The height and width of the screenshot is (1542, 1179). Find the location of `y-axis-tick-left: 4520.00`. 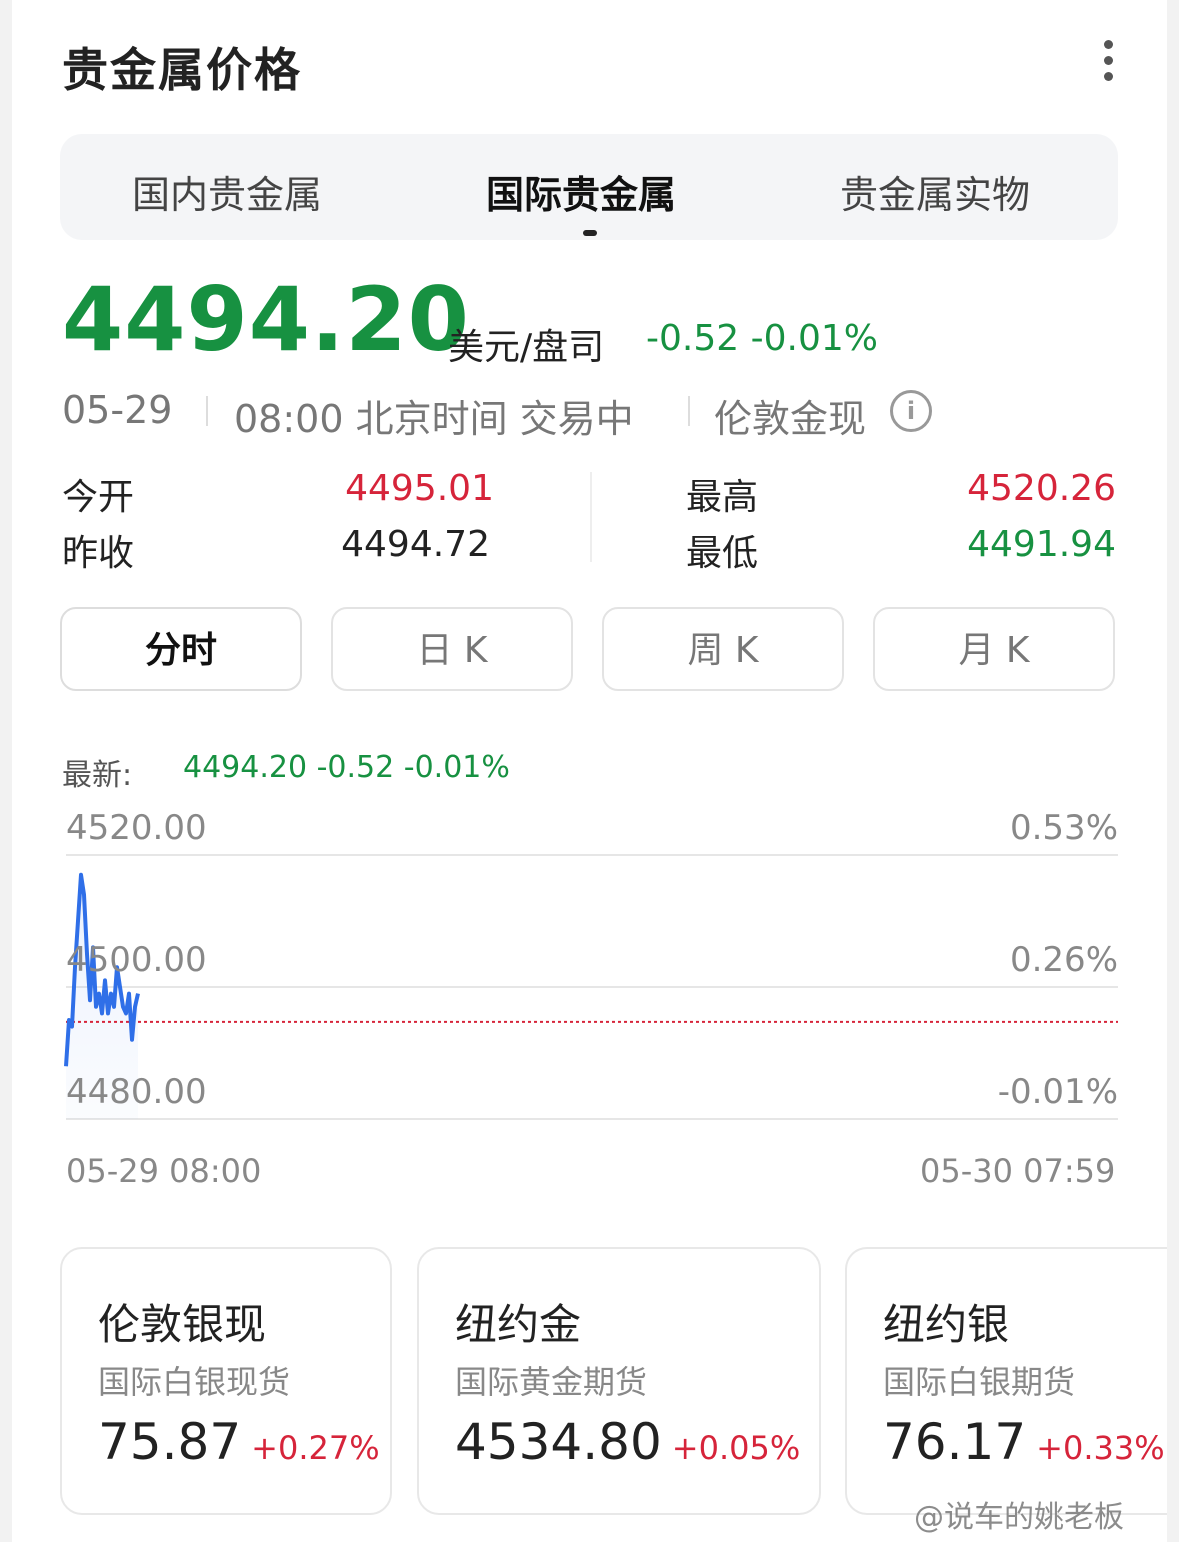

y-axis-tick-left: 4520.00 is located at coordinates (136, 828).